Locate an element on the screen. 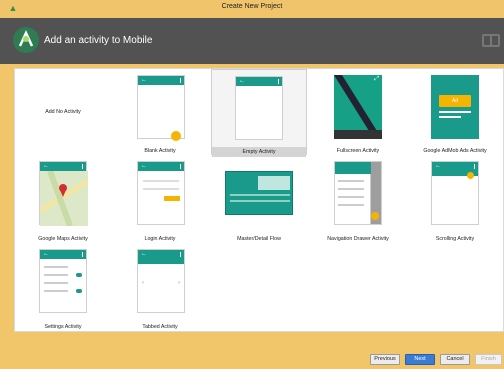  drawer-panel is located at coordinates (353, 193).